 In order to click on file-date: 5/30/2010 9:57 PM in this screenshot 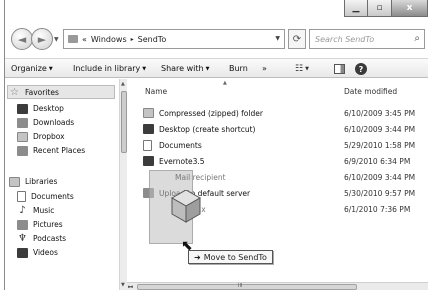, I will do `click(380, 193)`.